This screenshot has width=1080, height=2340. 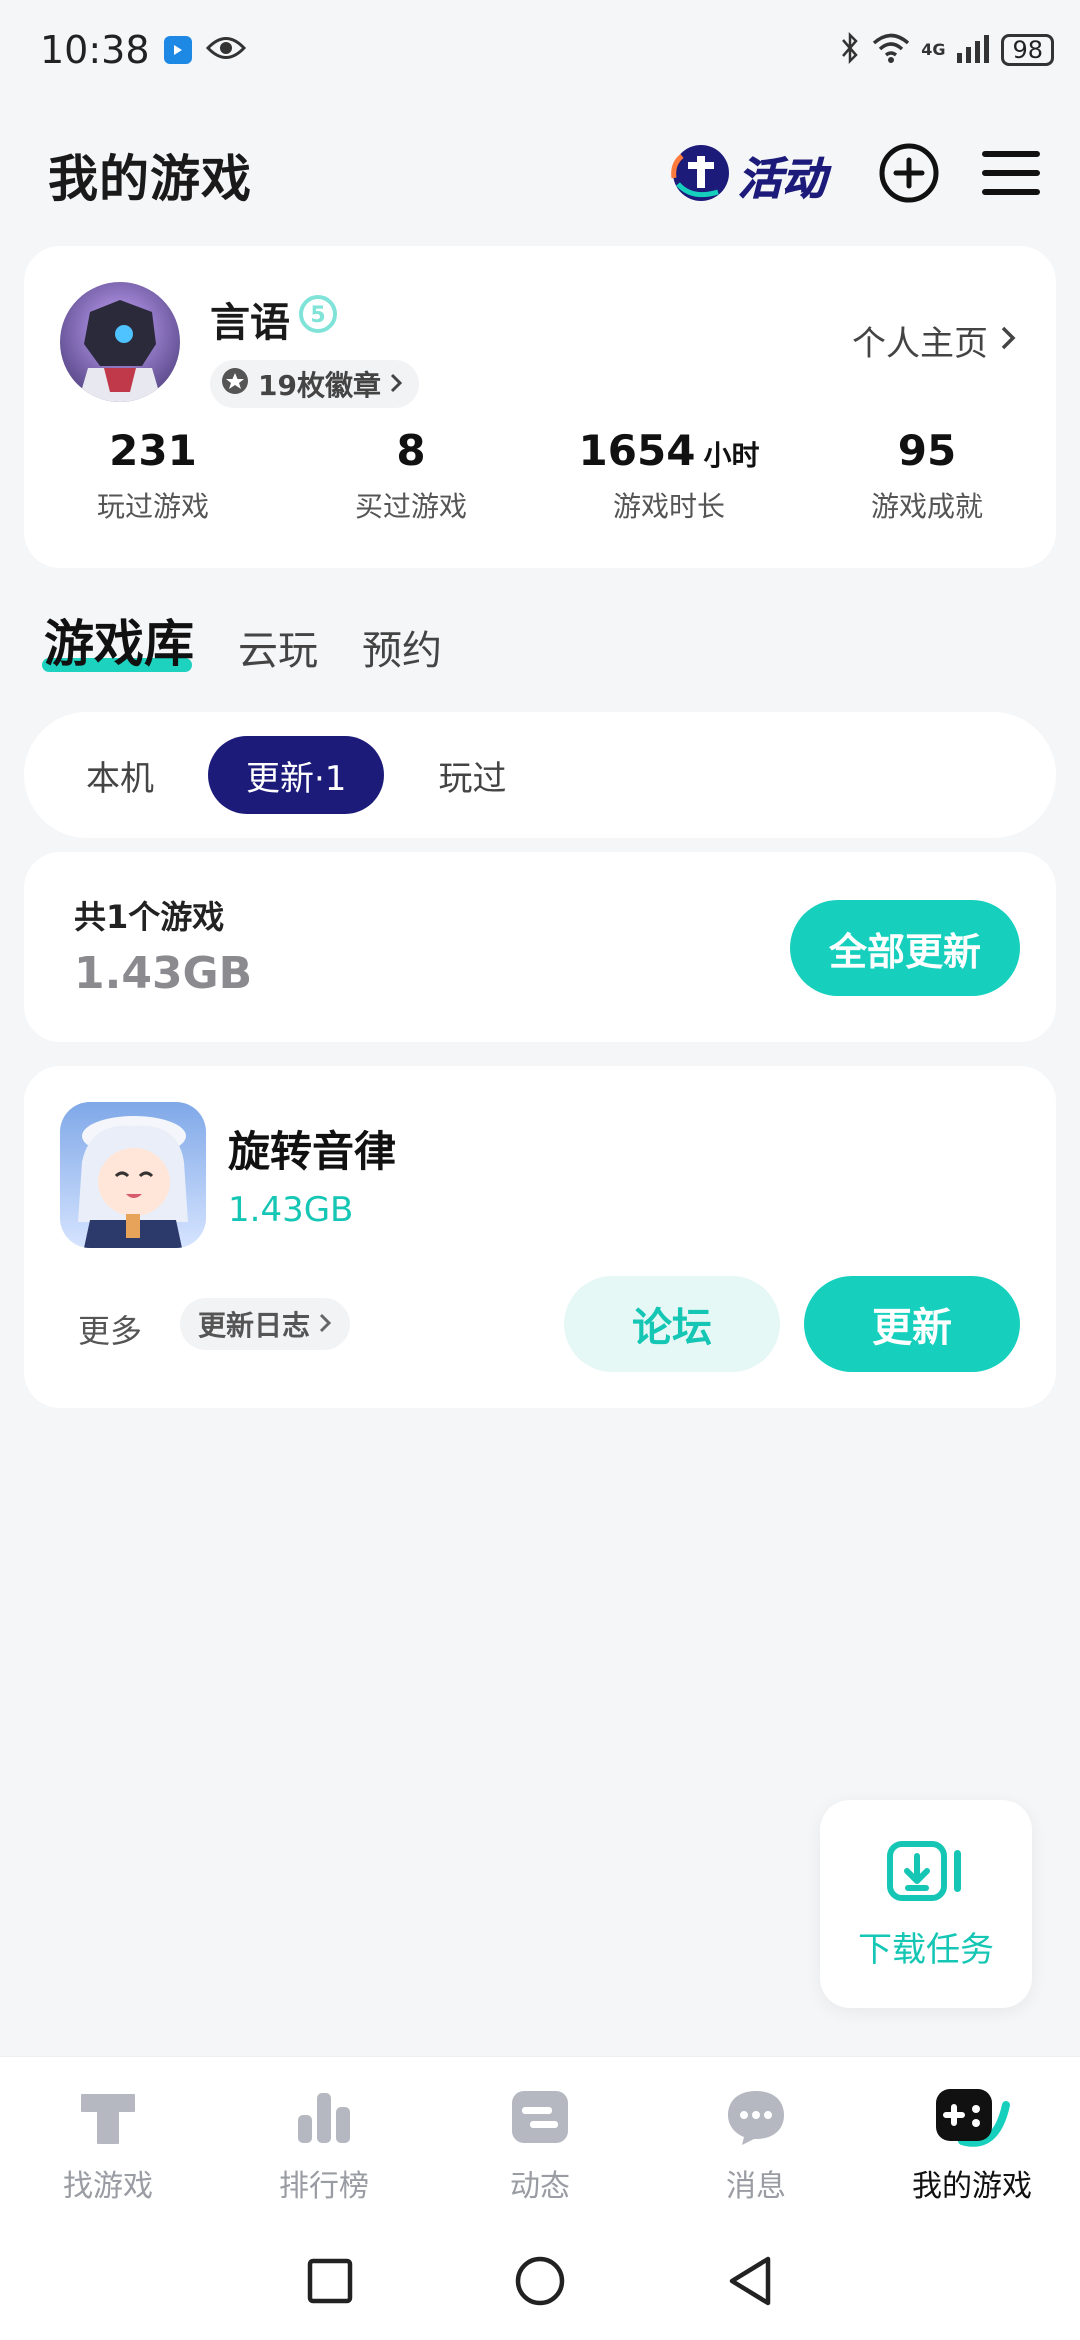 I want to click on stat-label: 买过游戏, so click(x=410, y=506).